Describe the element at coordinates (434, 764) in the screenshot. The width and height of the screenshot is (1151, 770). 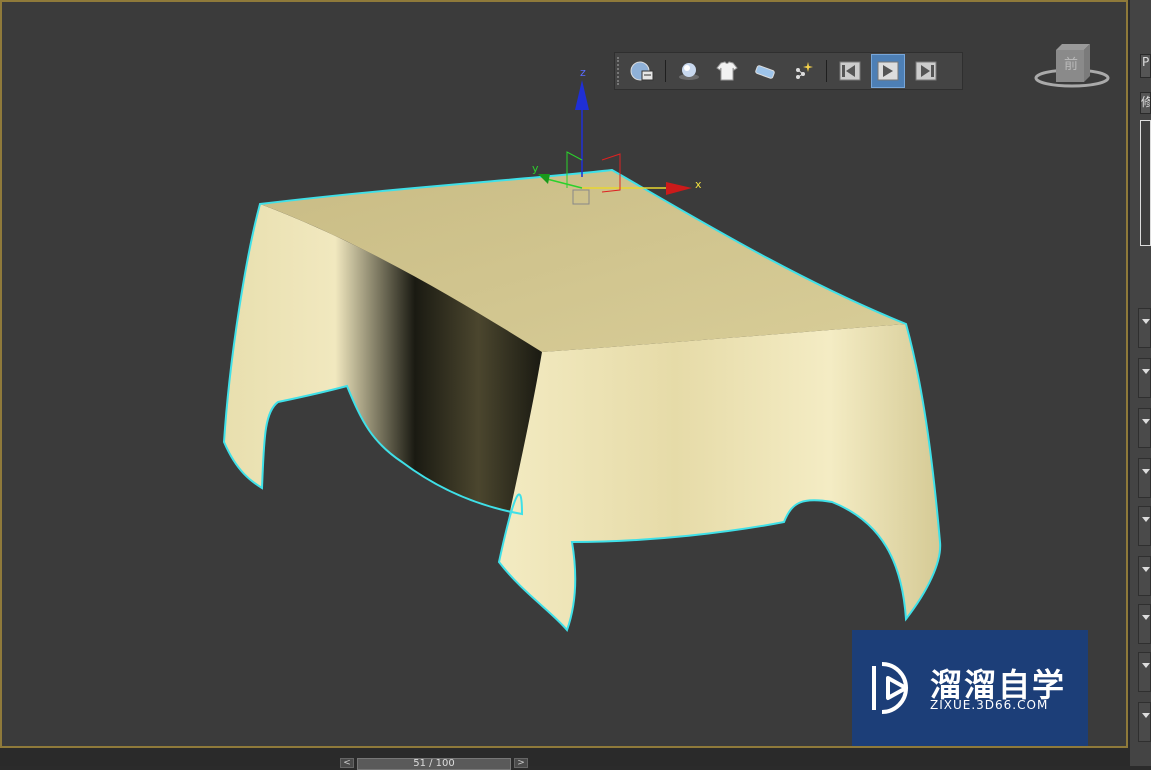
I see `time-slider: 51 / 100` at that location.